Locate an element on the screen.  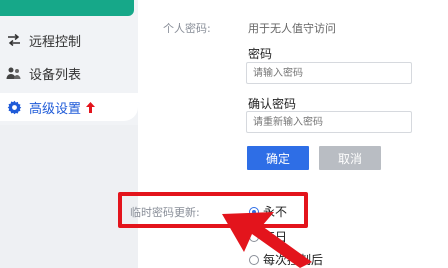
gear-icon is located at coordinates (14, 107).